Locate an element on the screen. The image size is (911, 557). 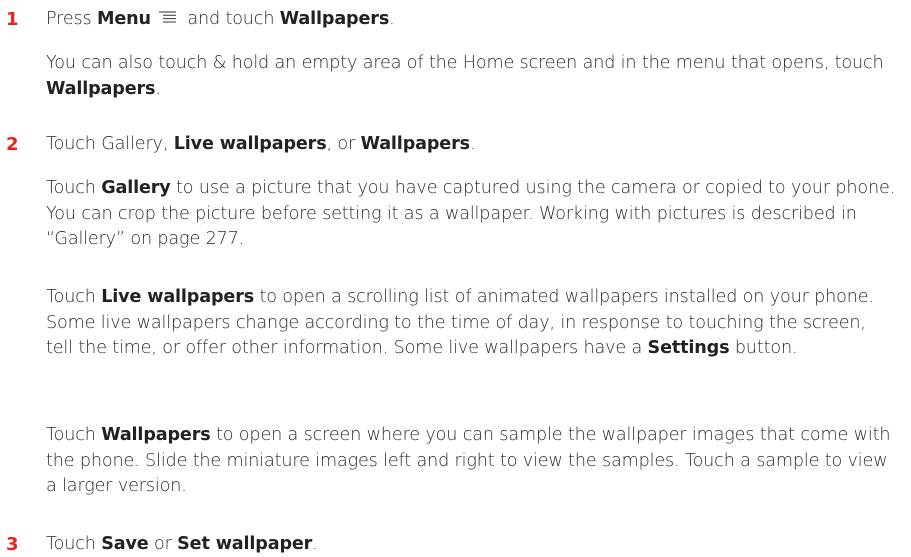
step-2-mid: , or is located at coordinates (343, 144).